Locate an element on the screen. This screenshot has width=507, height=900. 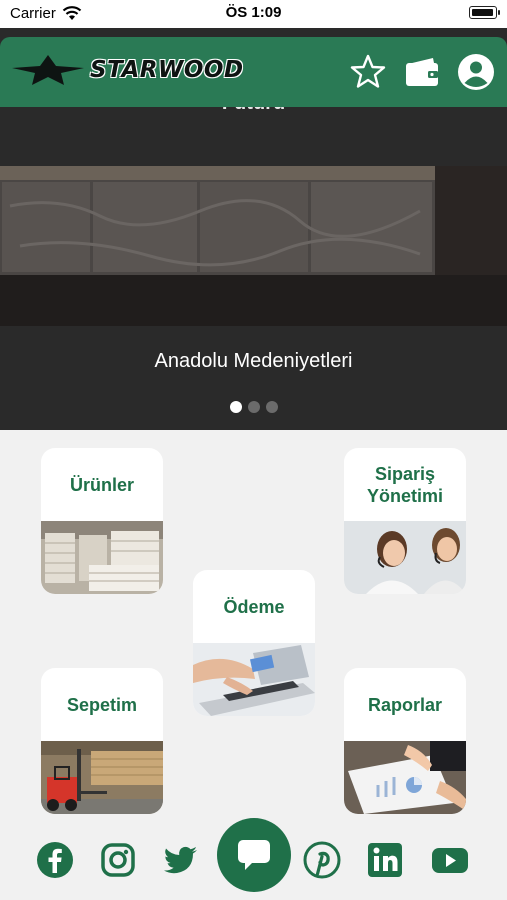
twitter-icon is located at coordinates (181, 860).